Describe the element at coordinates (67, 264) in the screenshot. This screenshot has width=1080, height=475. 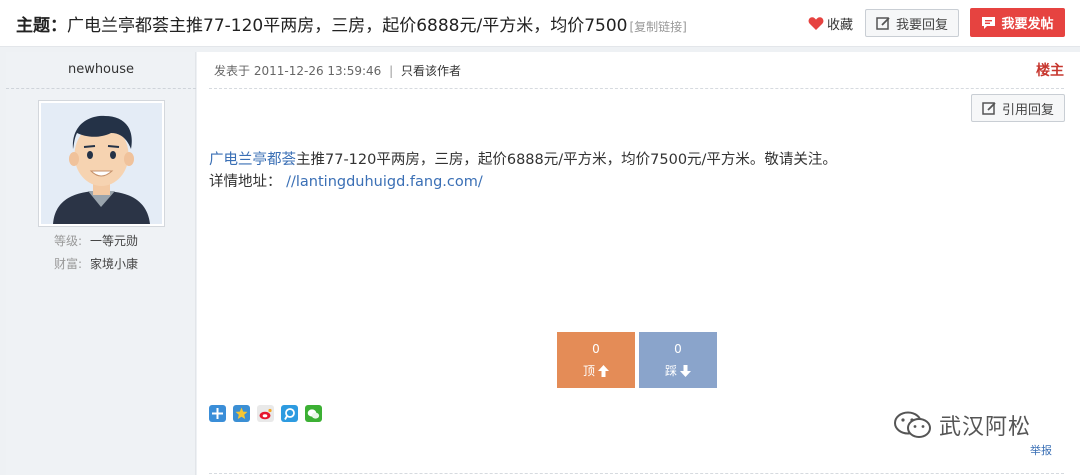
I see `wealth-key: 财富:` at that location.